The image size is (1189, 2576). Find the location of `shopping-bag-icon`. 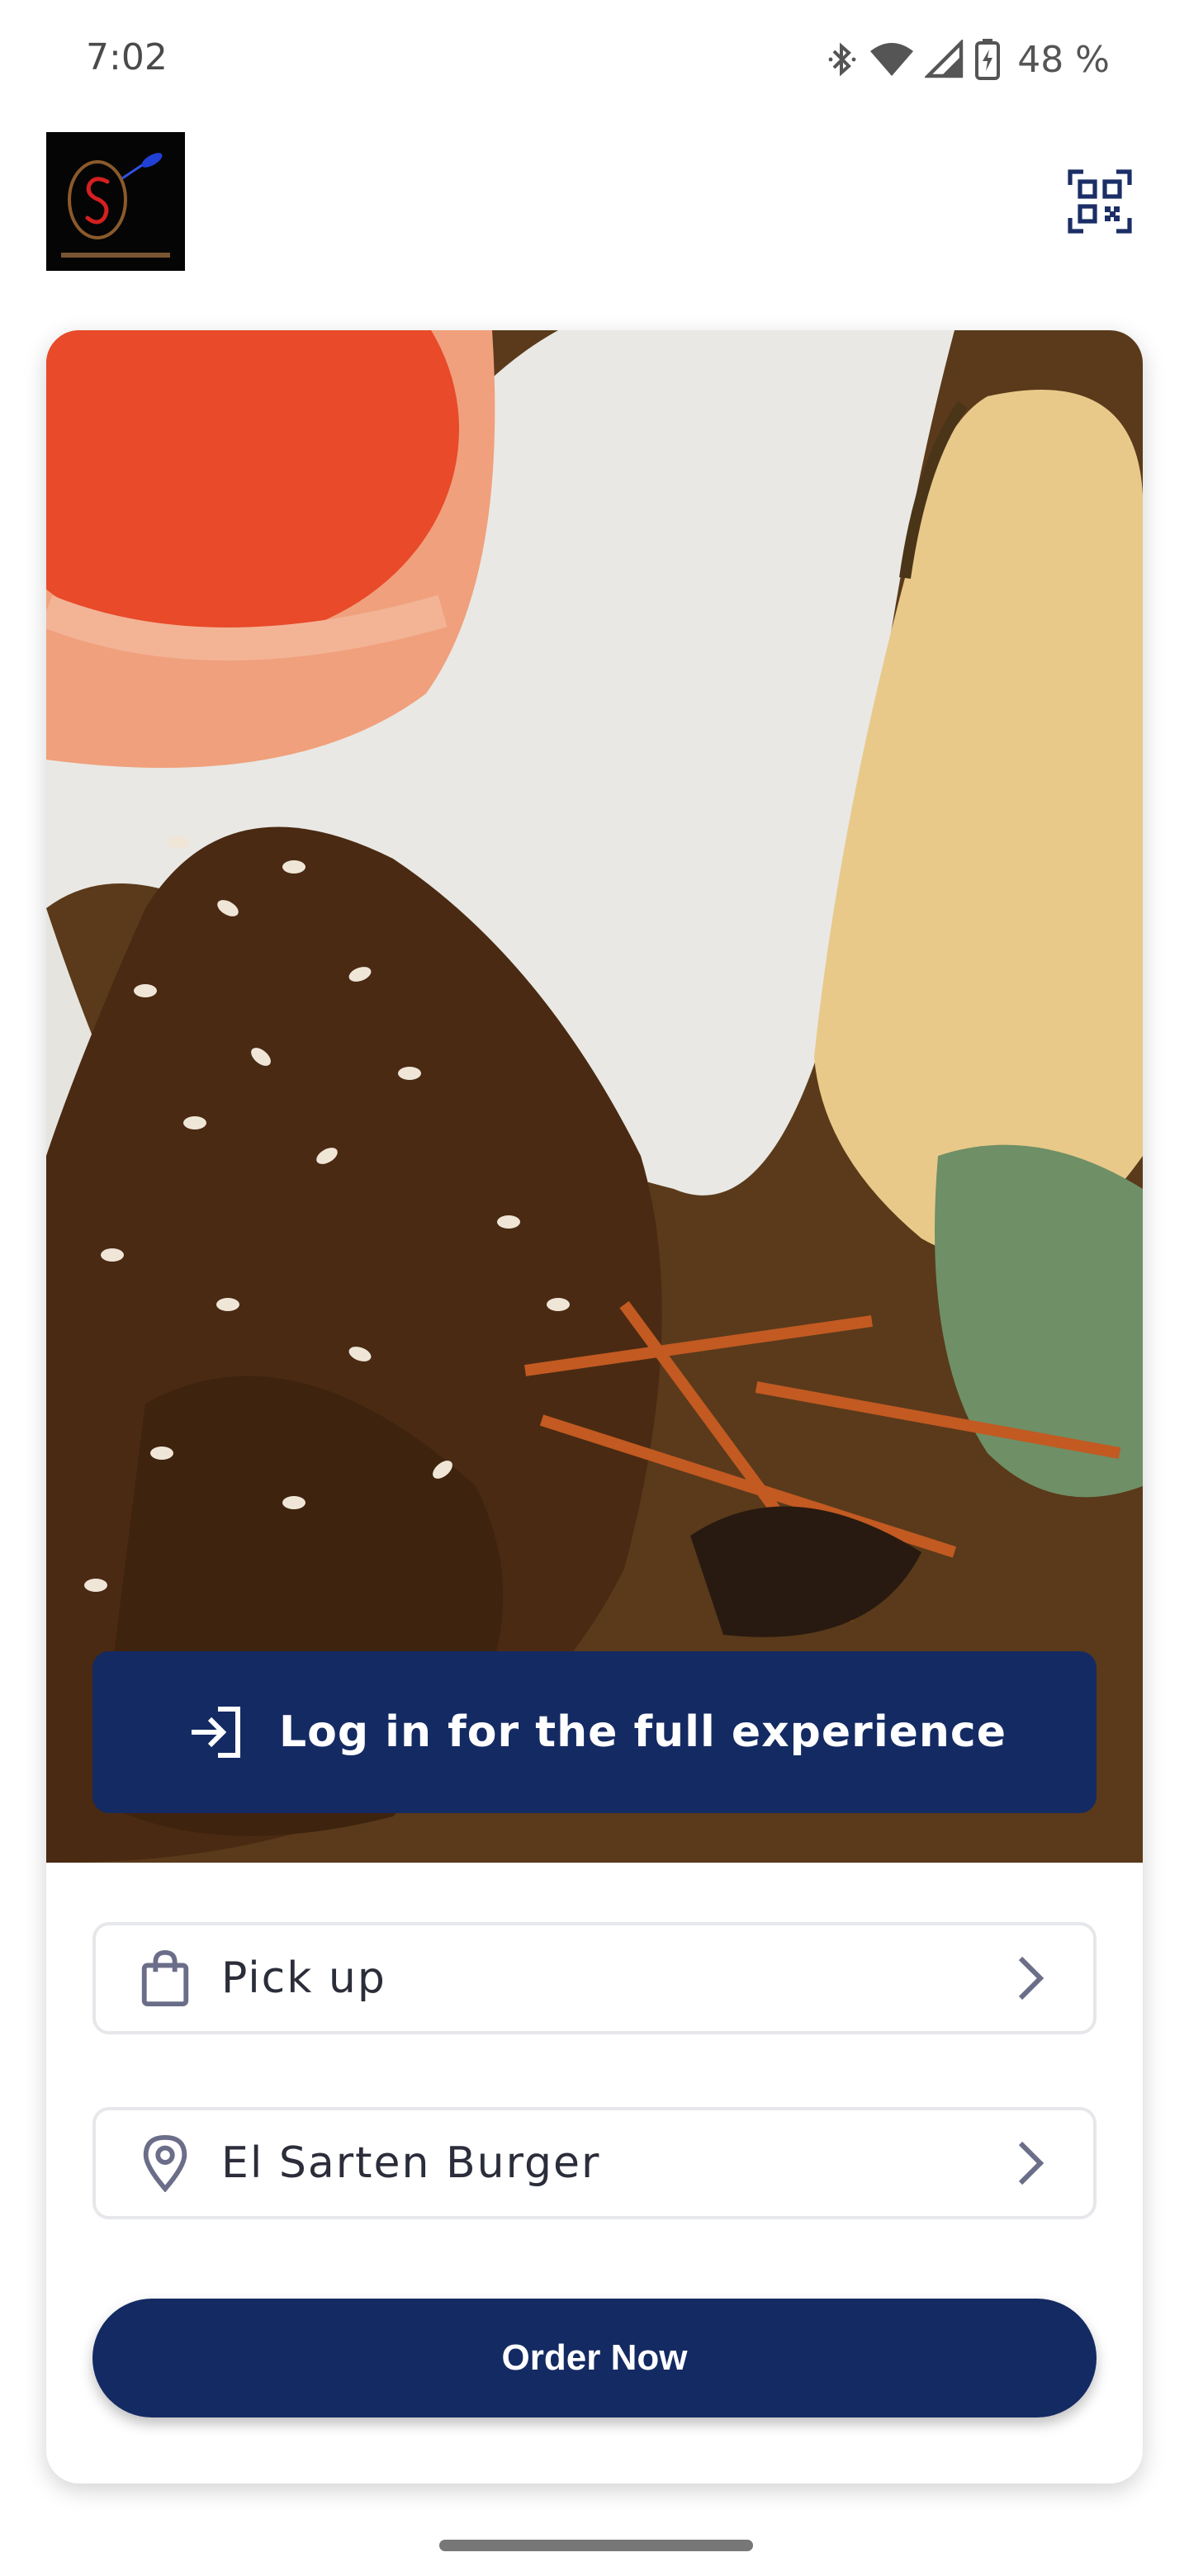

shopping-bag-icon is located at coordinates (165, 1978).